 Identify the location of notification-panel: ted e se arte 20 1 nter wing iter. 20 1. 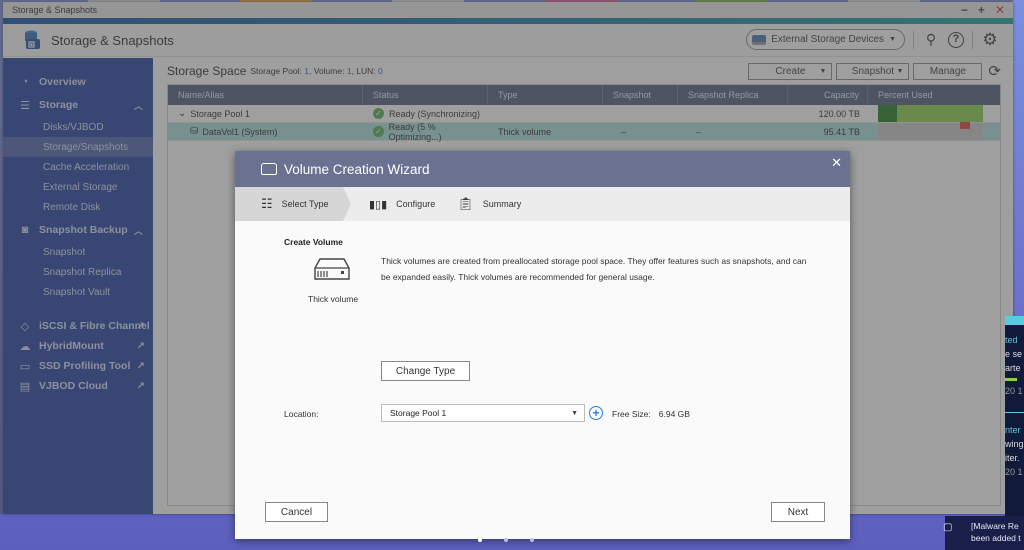
(1014, 427).